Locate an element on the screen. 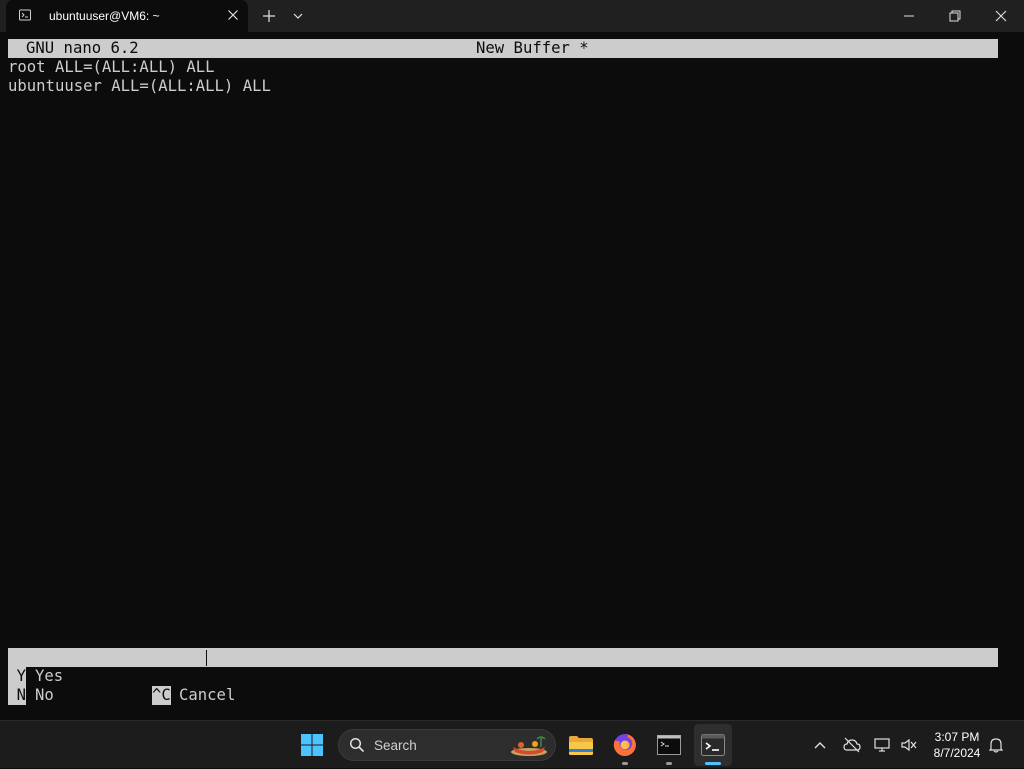  nano-titlebar: GNU nano 6.2 New Buffer * is located at coordinates (503, 48).